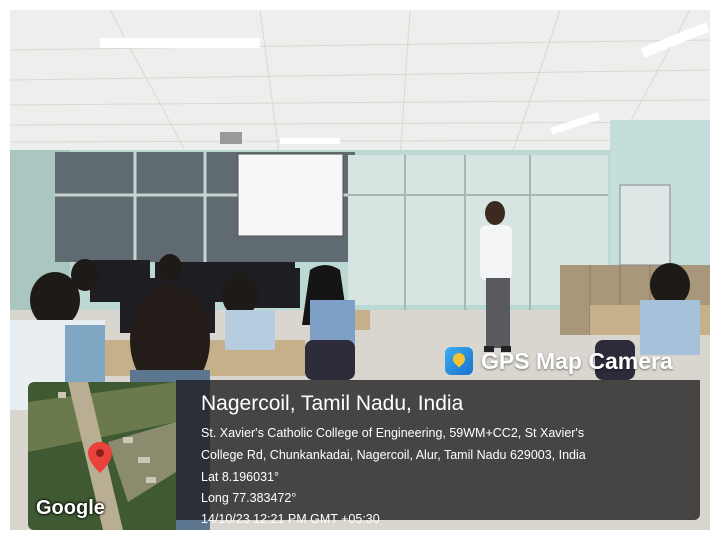 The height and width of the screenshot is (538, 711). What do you see at coordinates (102, 456) in the screenshot?
I see `map-thumbnail: Google` at bounding box center [102, 456].